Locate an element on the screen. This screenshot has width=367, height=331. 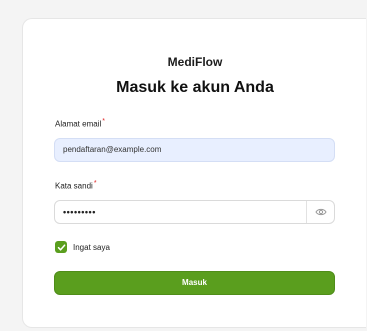
eye-icon is located at coordinates (320, 212).